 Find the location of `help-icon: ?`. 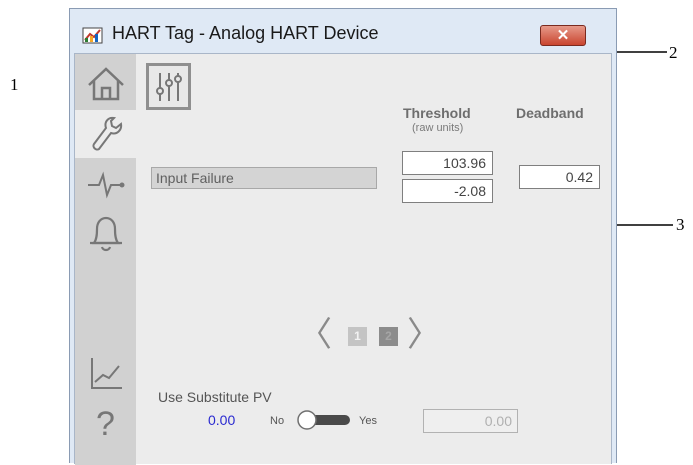

help-icon: ? is located at coordinates (105, 423).